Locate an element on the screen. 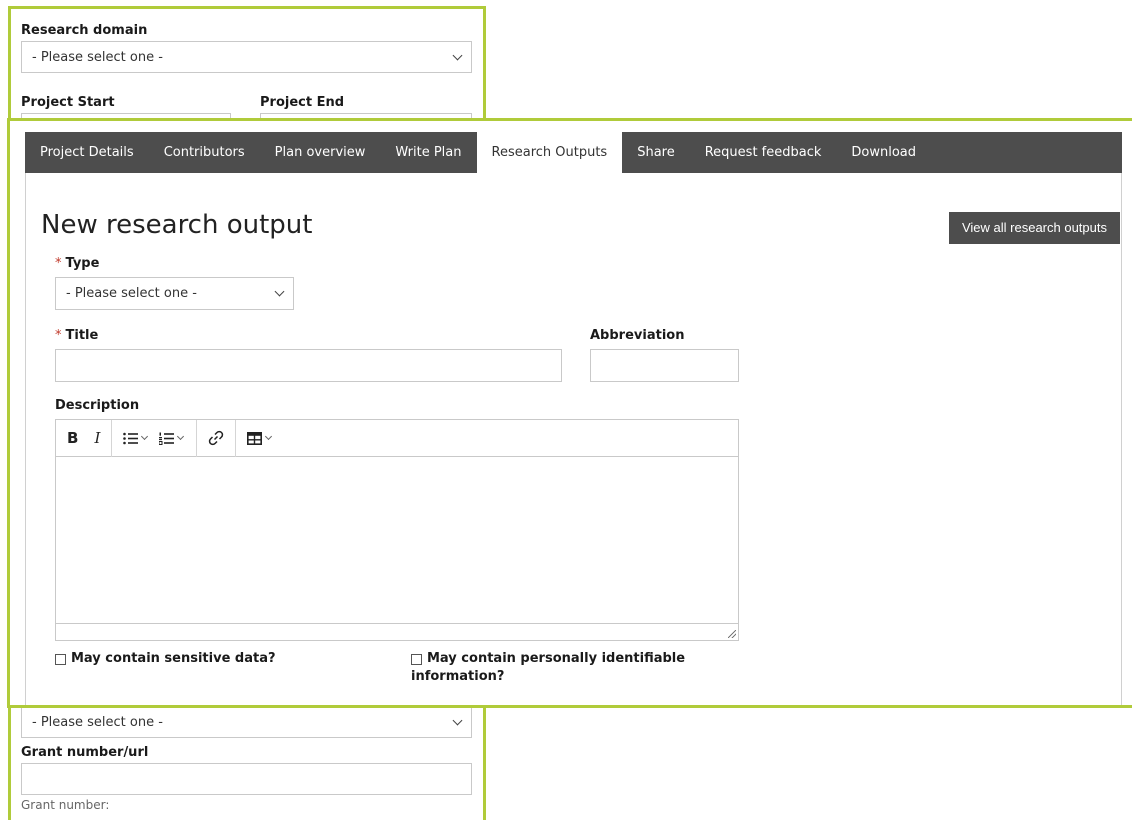 The height and width of the screenshot is (820, 1132). link-icon is located at coordinates (216, 438).